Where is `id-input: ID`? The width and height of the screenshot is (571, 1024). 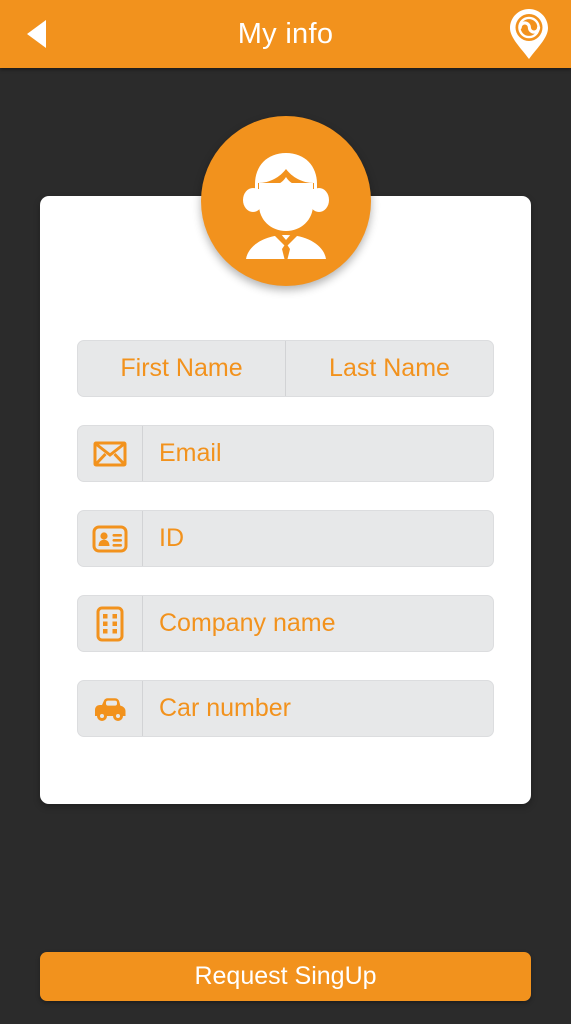 id-input: ID is located at coordinates (318, 538).